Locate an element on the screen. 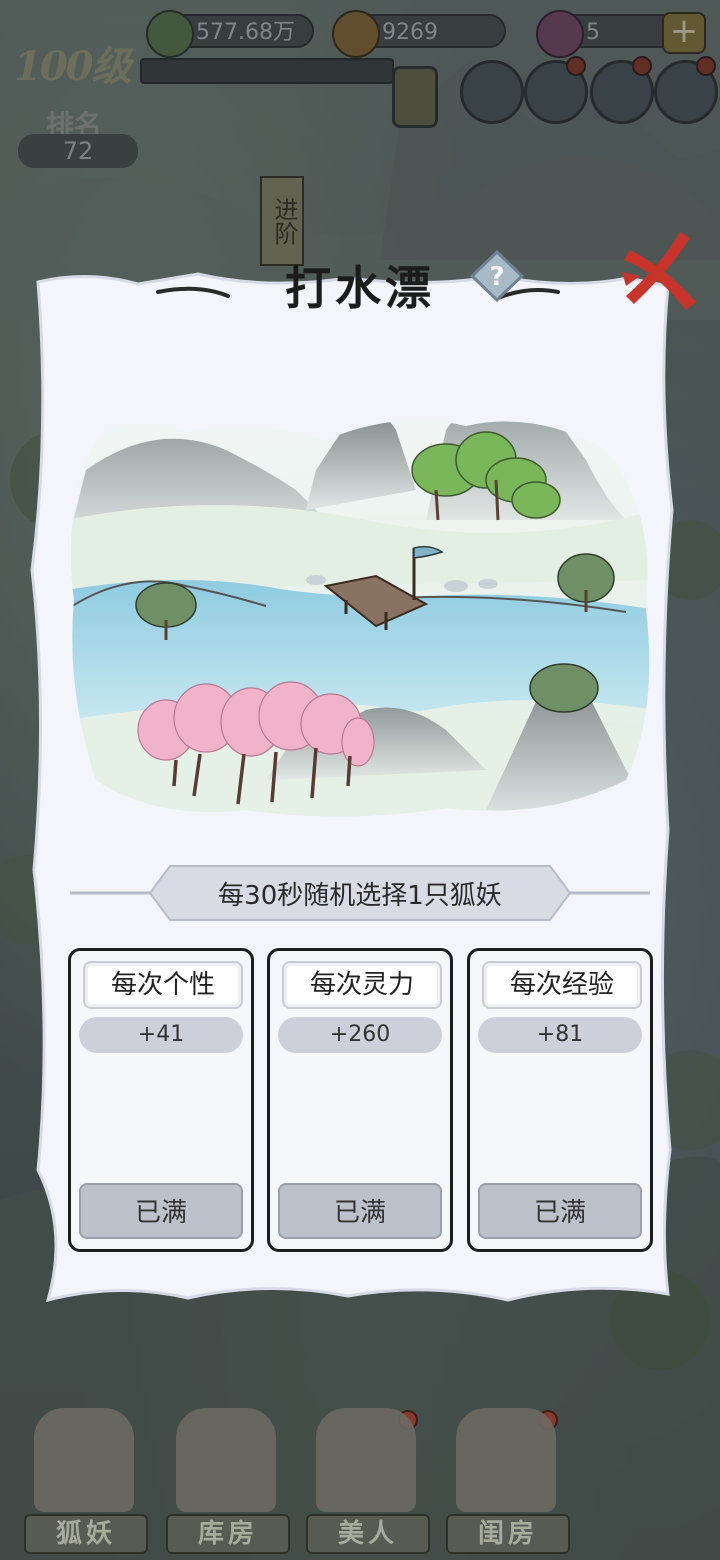 This screenshot has width=720, height=1560. close-icon is located at coordinates (659, 271).